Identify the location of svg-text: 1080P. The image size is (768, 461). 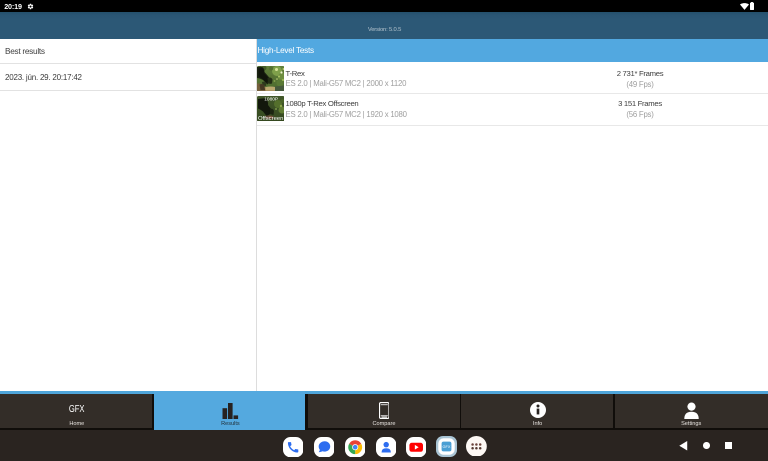
(271, 99).